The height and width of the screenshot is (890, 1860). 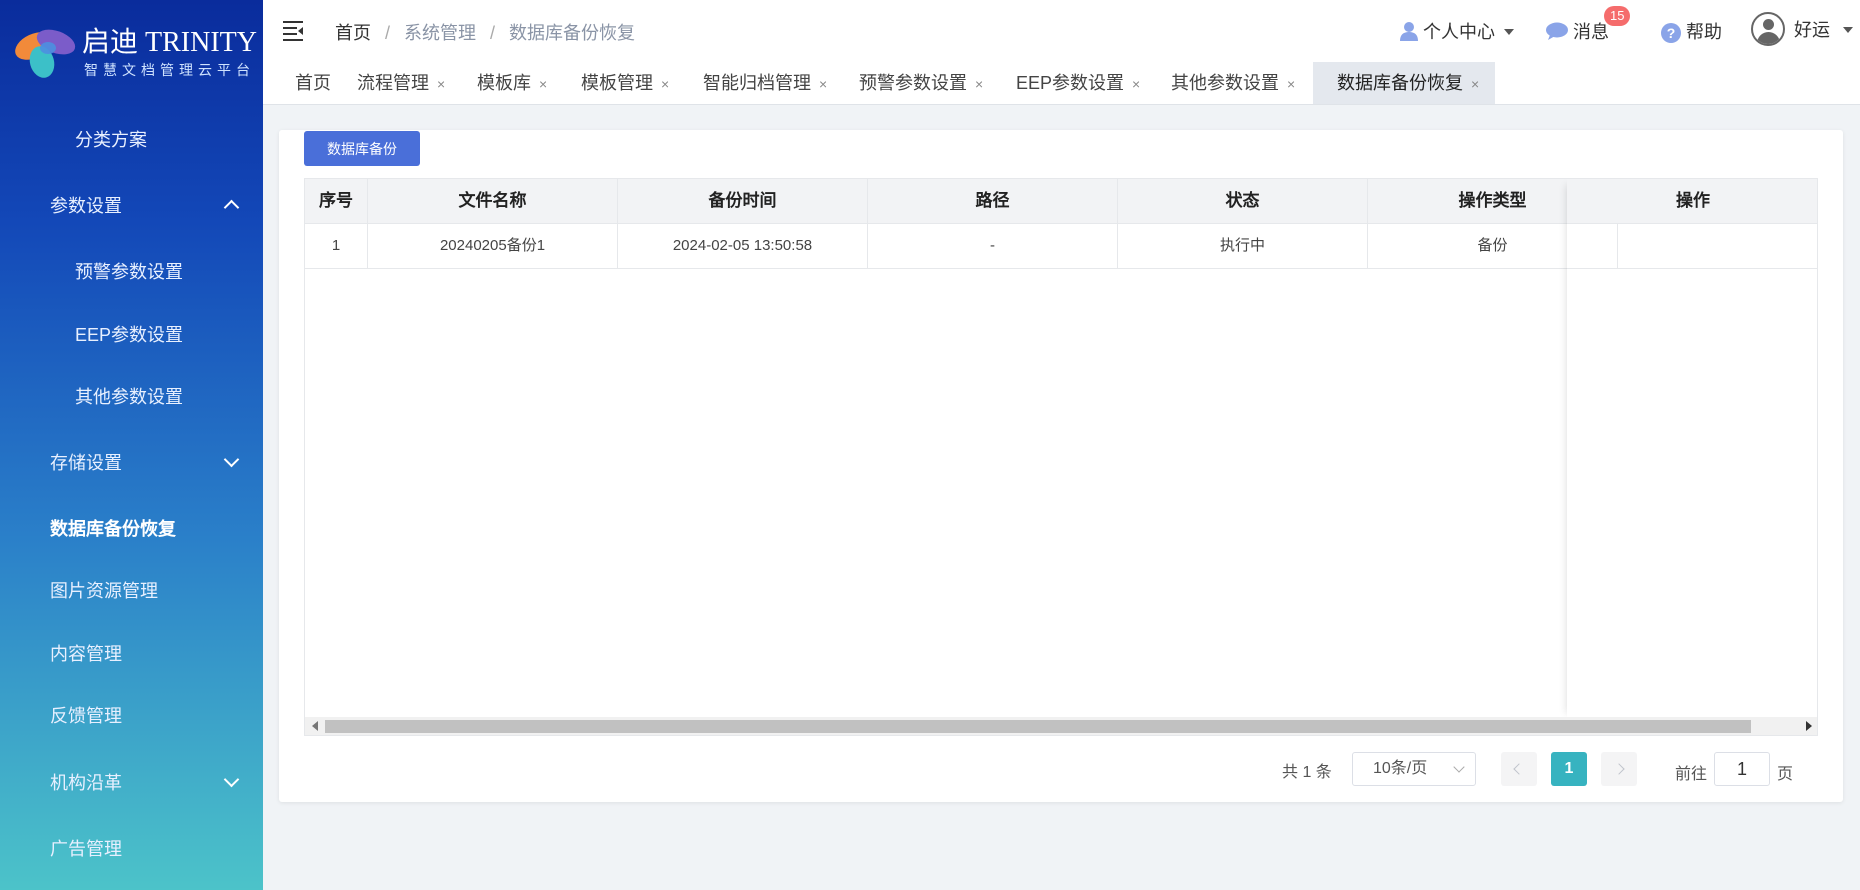 I want to click on column-header: 序号, so click(x=336, y=201).